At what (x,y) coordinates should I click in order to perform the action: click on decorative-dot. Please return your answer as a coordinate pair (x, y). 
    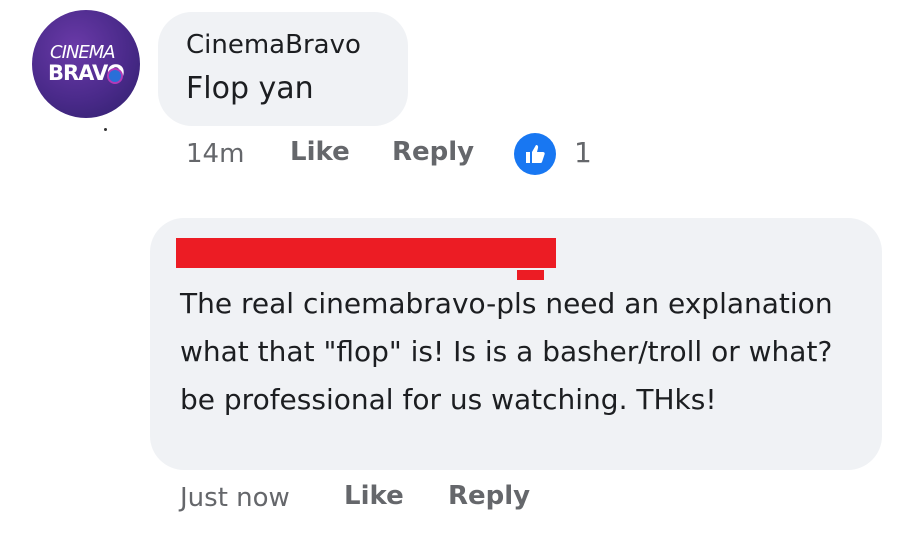
    Looking at the image, I should click on (105, 129).